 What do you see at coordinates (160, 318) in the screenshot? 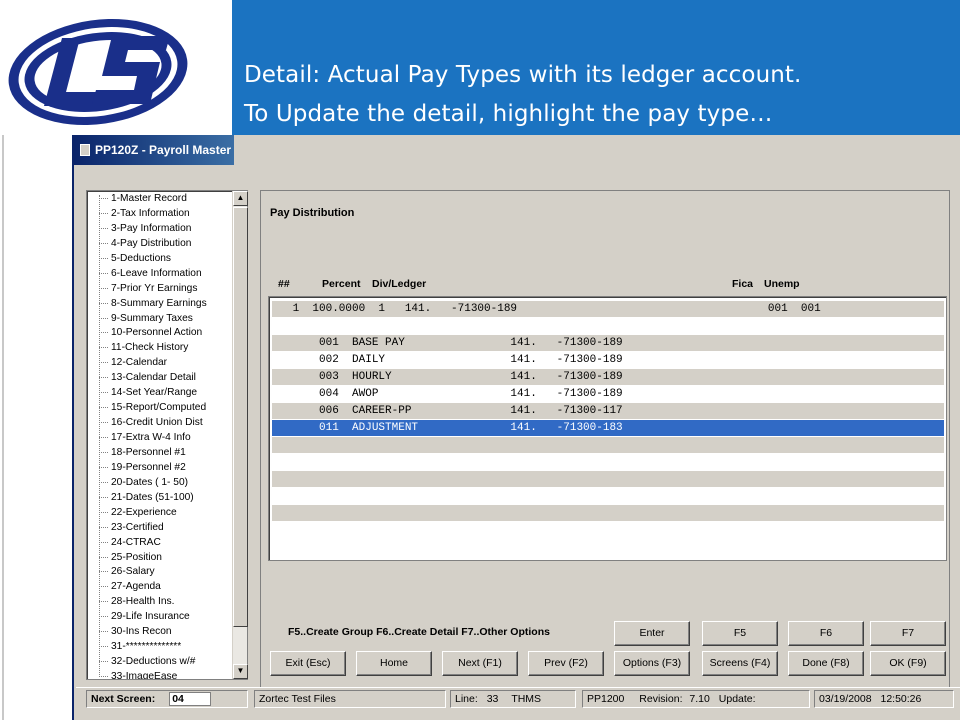
I see `tree-item: 9-Summary Taxes` at bounding box center [160, 318].